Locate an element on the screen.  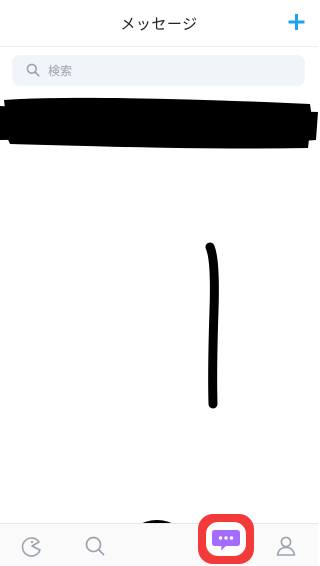
tab-messages is located at coordinates (226, 539).